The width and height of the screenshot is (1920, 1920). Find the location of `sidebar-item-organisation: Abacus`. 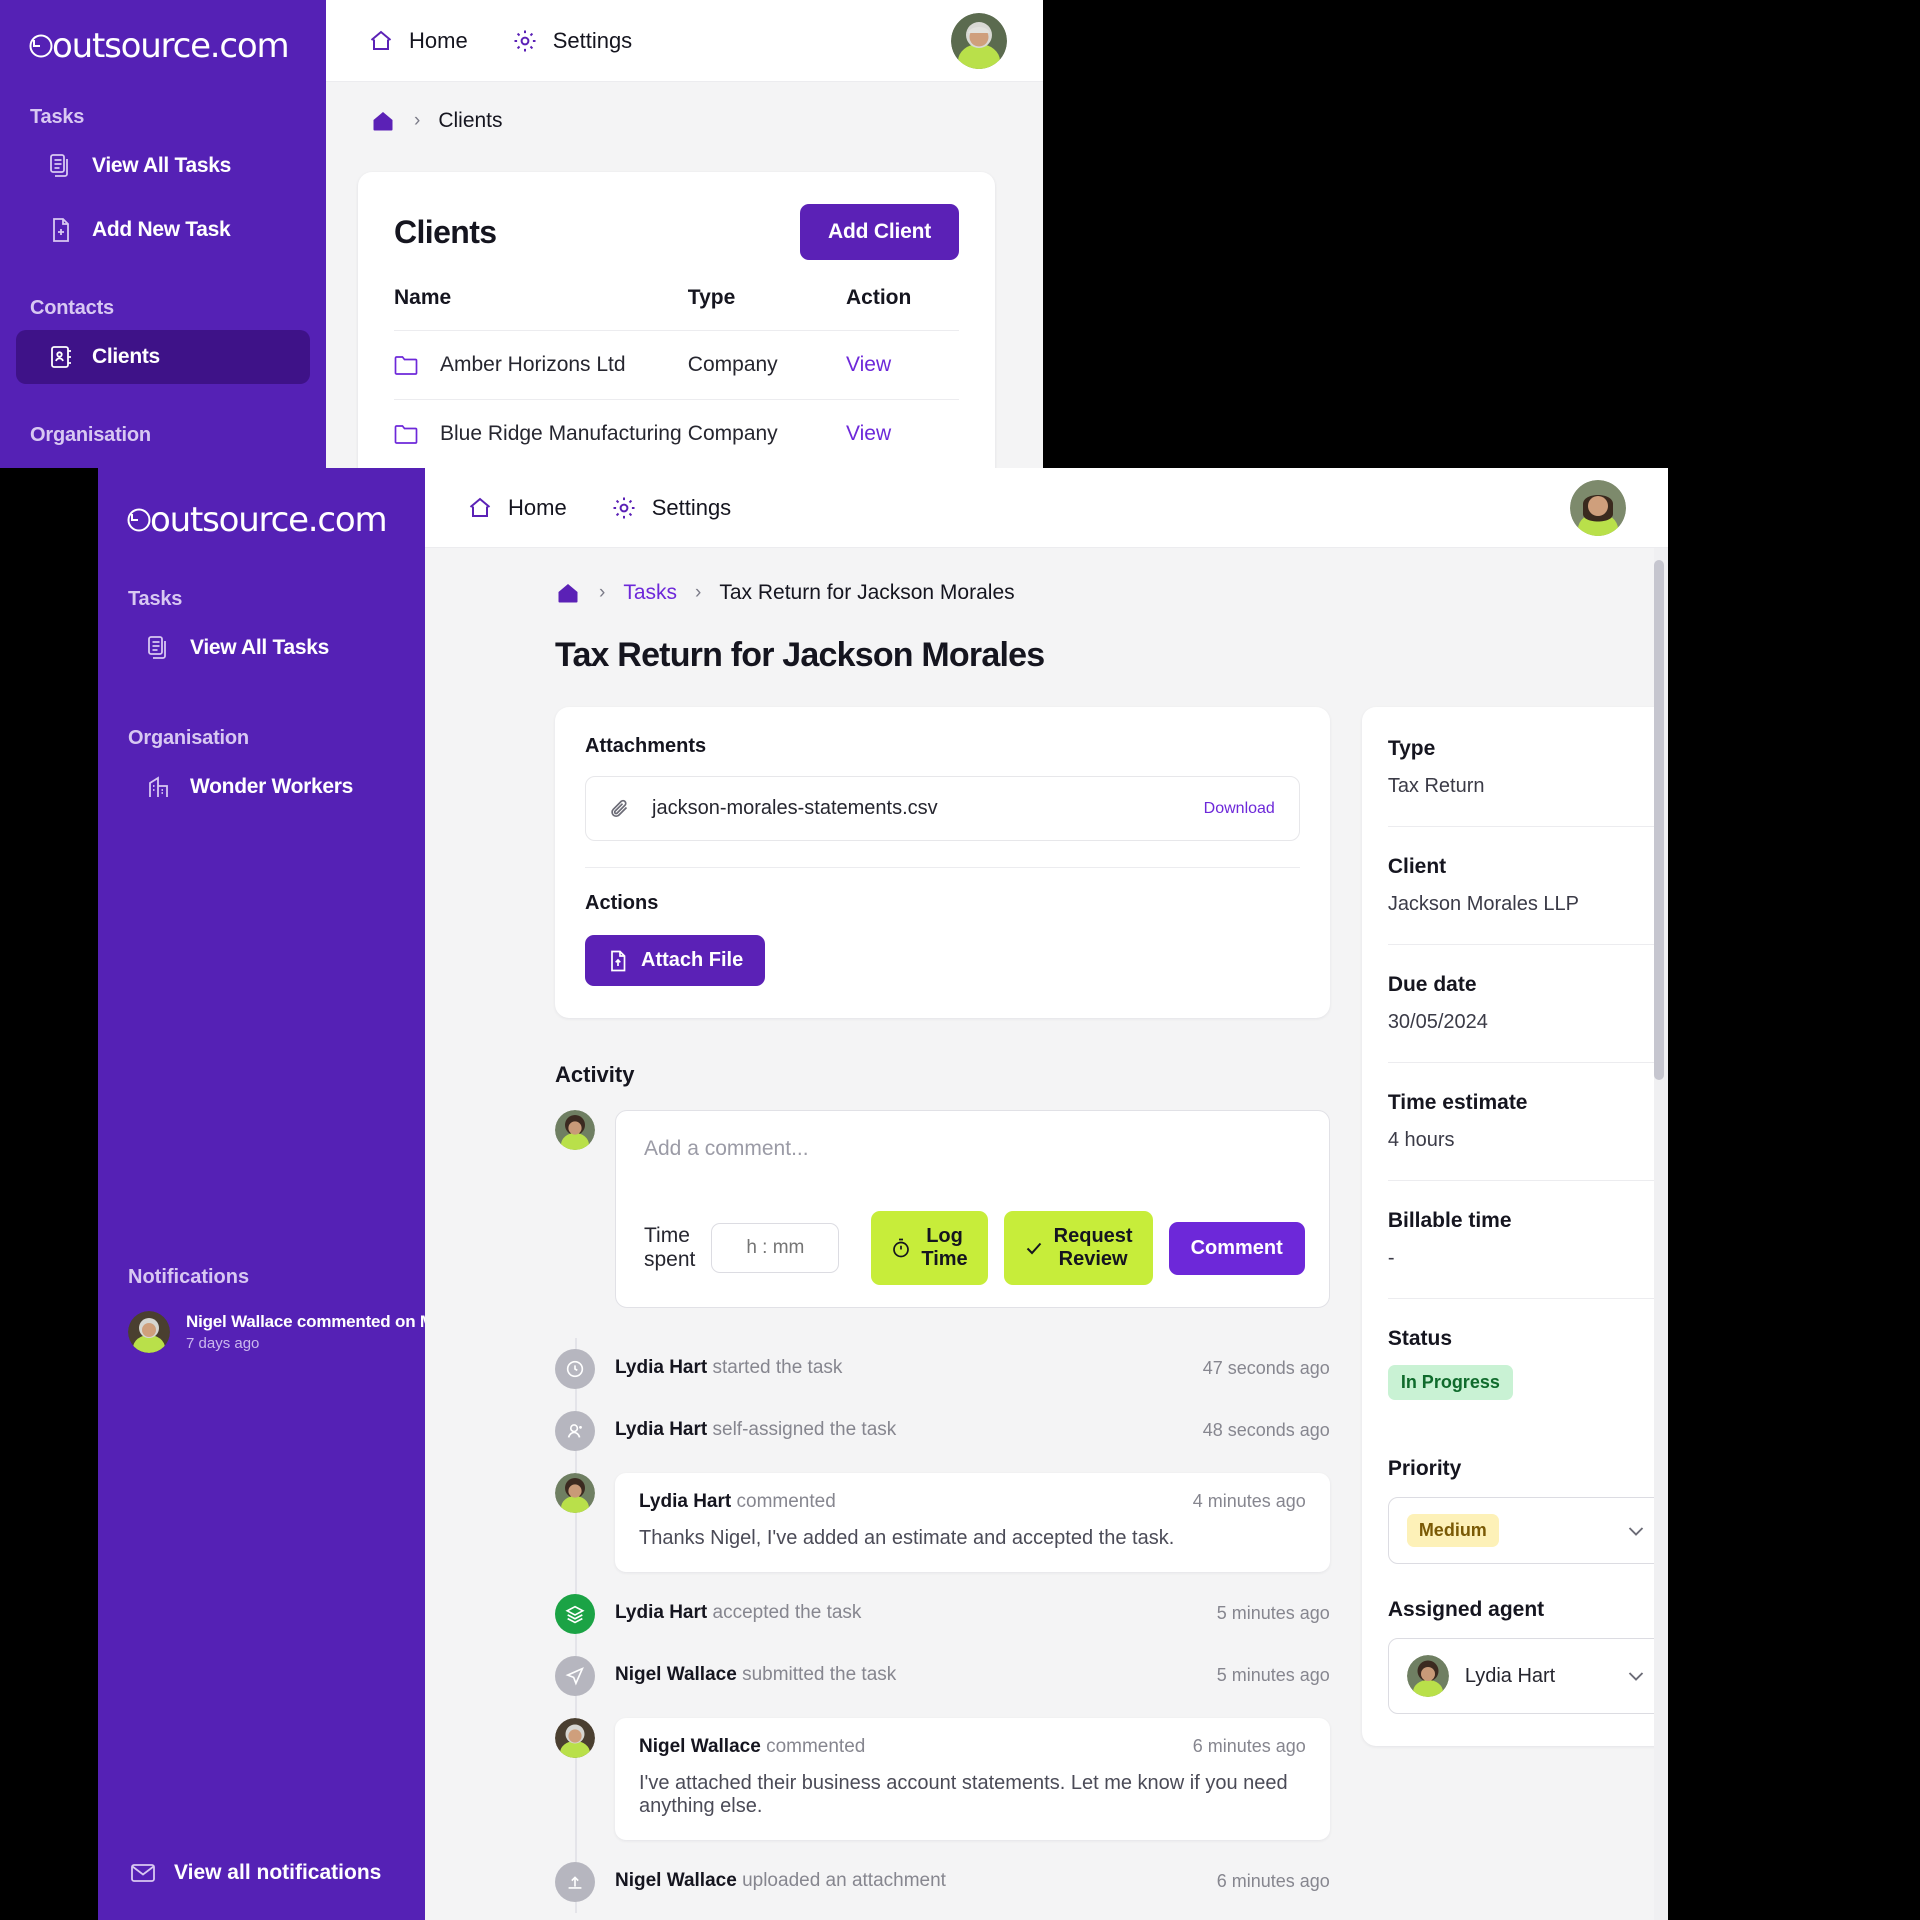

sidebar-item-organisation: Abacus is located at coordinates (163, 462).